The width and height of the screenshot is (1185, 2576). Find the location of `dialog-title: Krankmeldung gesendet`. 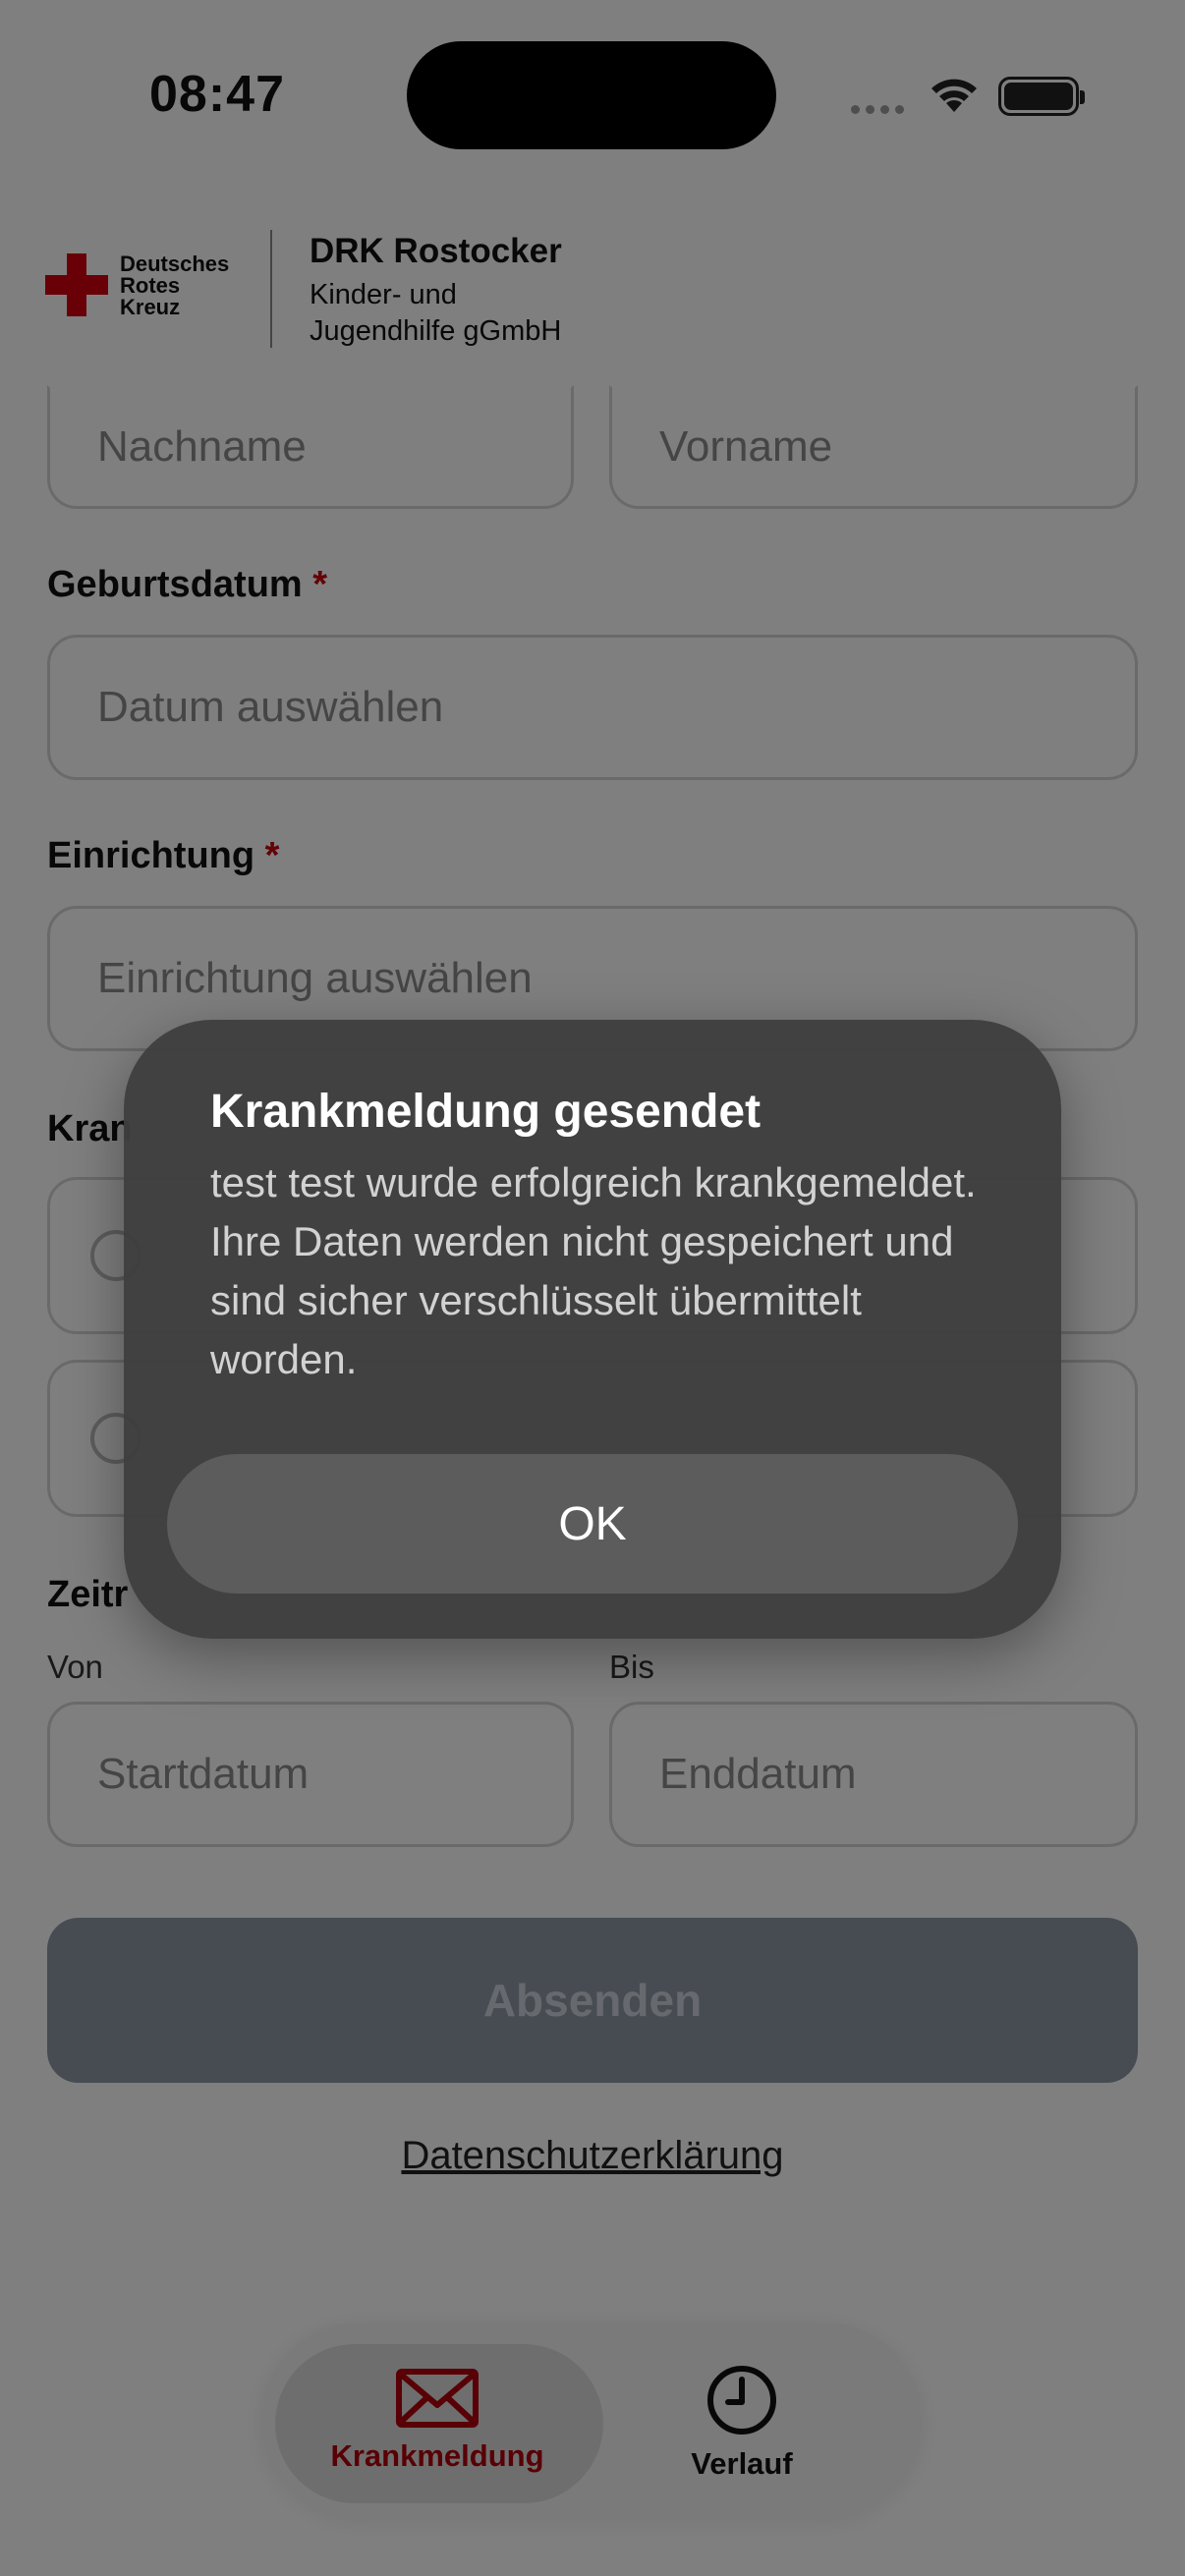

dialog-title: Krankmeldung gesendet is located at coordinates (486, 1112).